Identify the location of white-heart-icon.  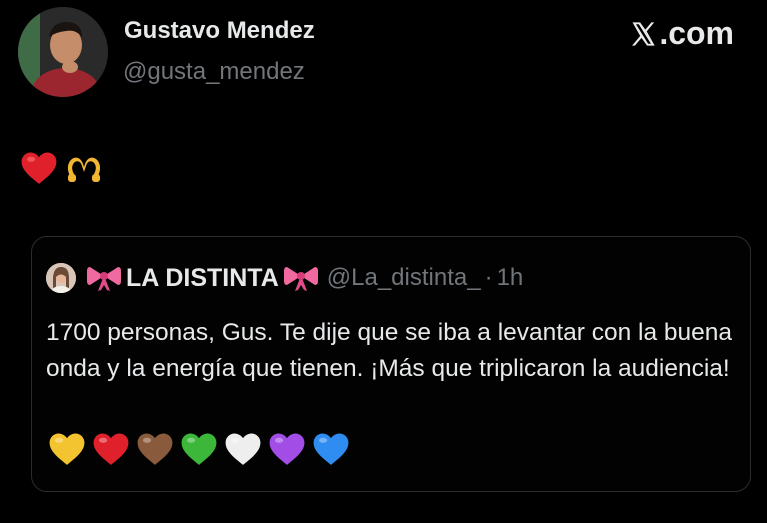
(243, 449).